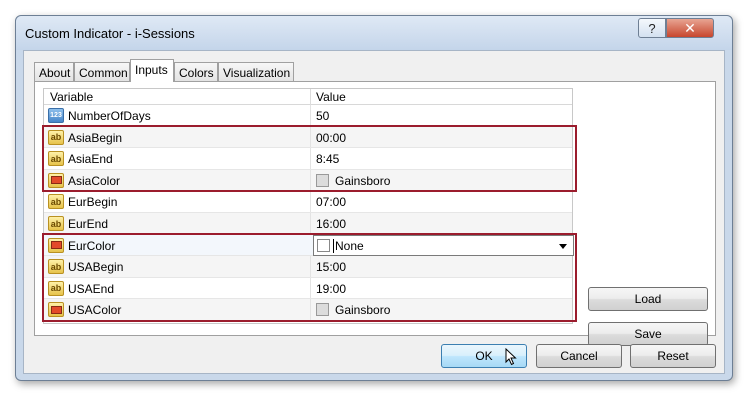 The width and height of the screenshot is (750, 401). I want to click on close-button: ✕, so click(690, 28).